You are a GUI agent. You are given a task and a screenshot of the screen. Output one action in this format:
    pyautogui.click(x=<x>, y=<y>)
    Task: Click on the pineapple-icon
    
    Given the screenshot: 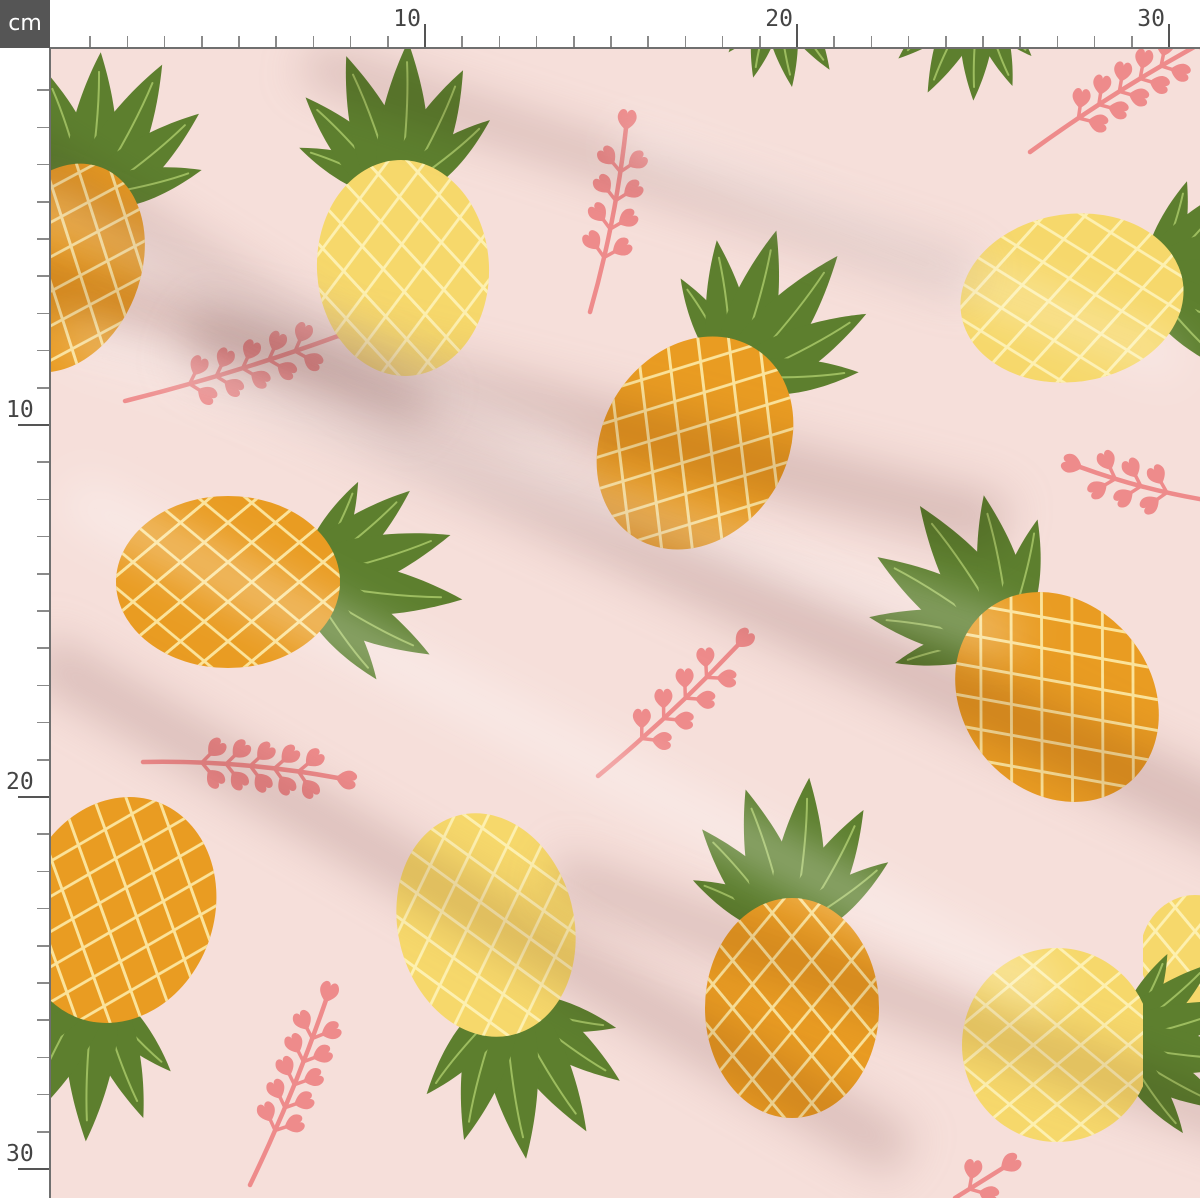 What is the action you would take?
    pyautogui.click(x=1081, y=1045)
    